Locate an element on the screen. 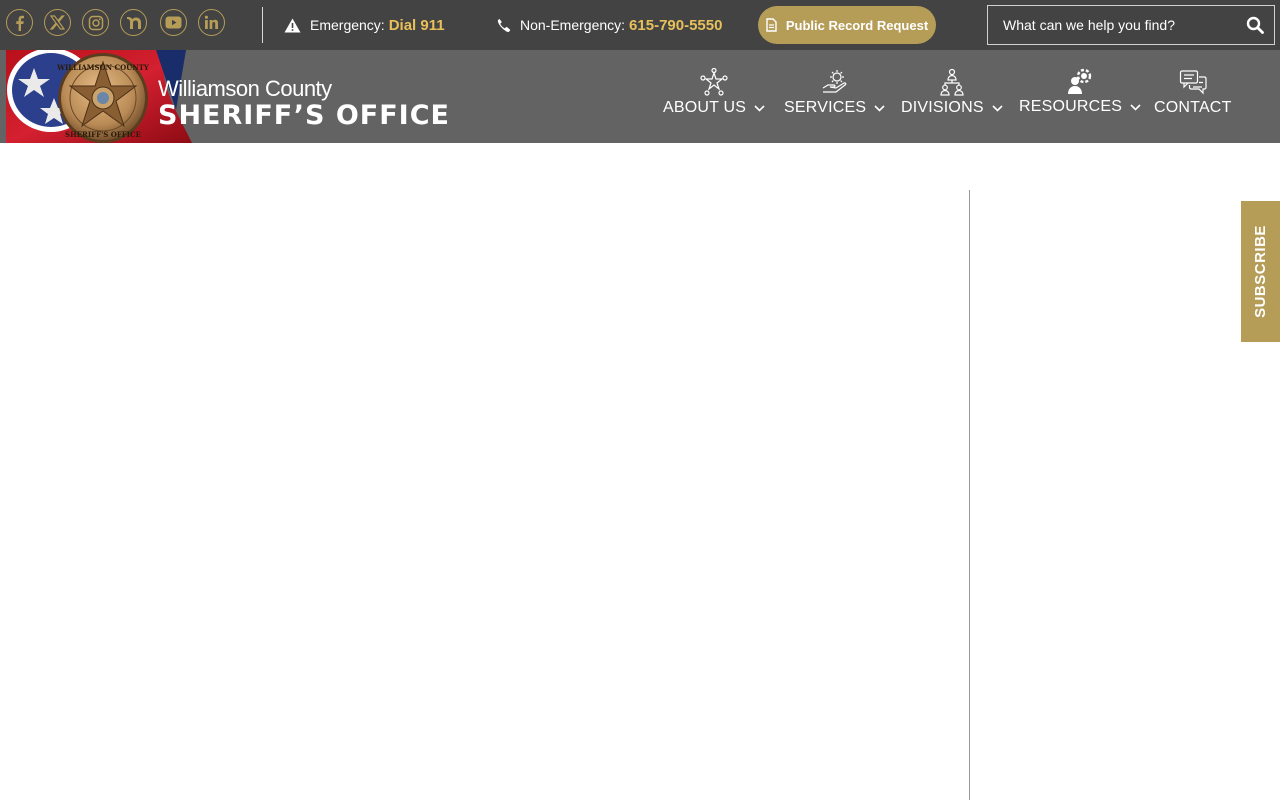 The height and width of the screenshot is (800, 1280). document-icon is located at coordinates (771, 25).